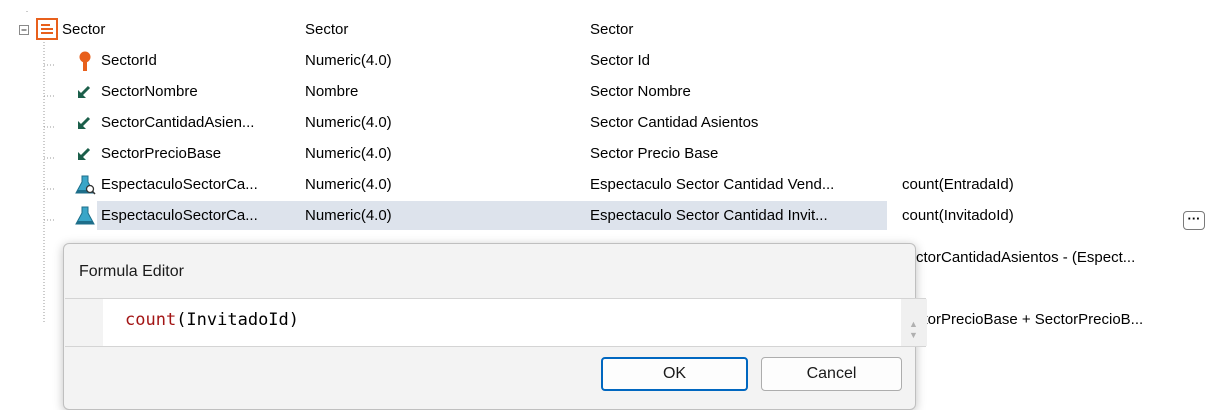 The width and height of the screenshot is (1210, 410). Describe the element at coordinates (913, 335) in the screenshot. I see `scroll-down-icon: ▼` at that location.